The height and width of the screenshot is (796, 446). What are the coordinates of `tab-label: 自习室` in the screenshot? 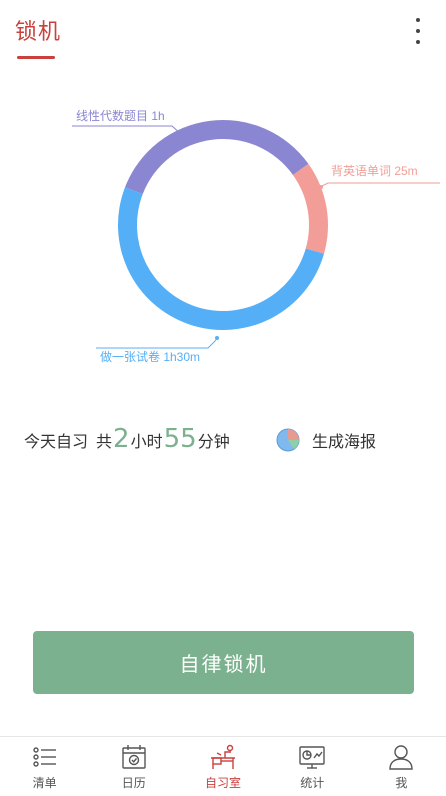 It's located at (223, 783).